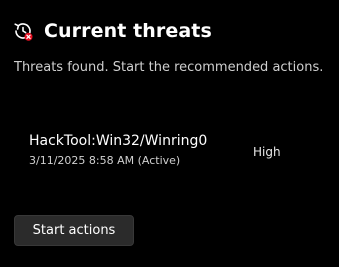  Describe the element at coordinates (105, 160) in the screenshot. I see `threat-date: 3/11/2025 8:58 AM (Active)` at that location.